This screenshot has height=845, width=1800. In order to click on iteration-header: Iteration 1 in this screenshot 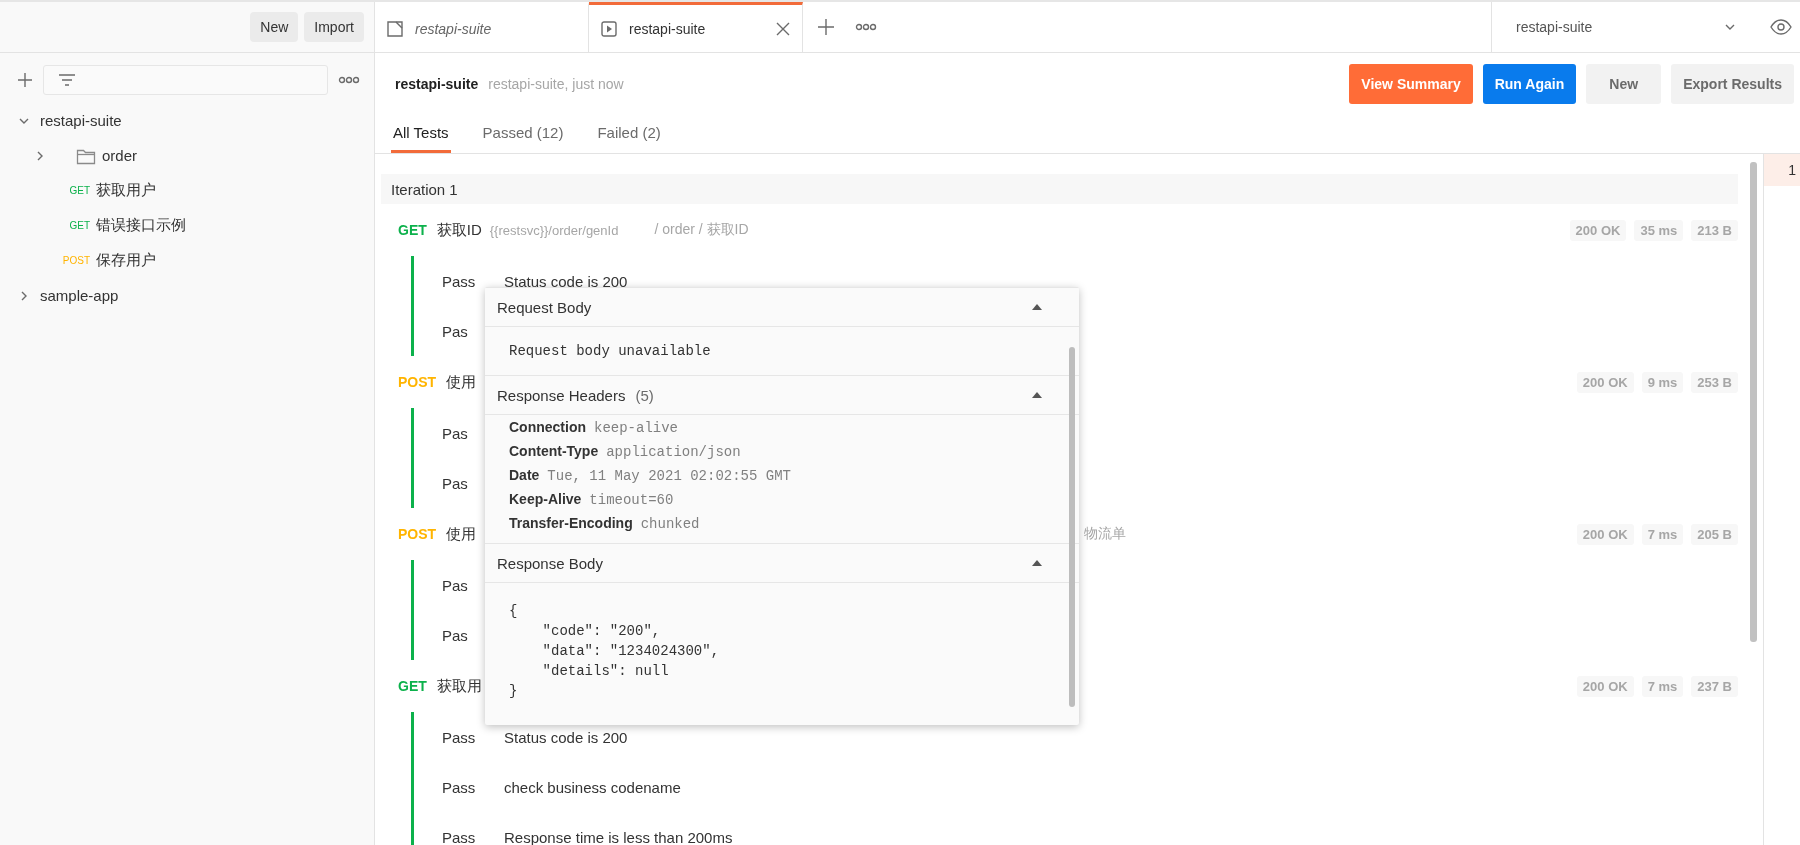, I will do `click(1059, 189)`.